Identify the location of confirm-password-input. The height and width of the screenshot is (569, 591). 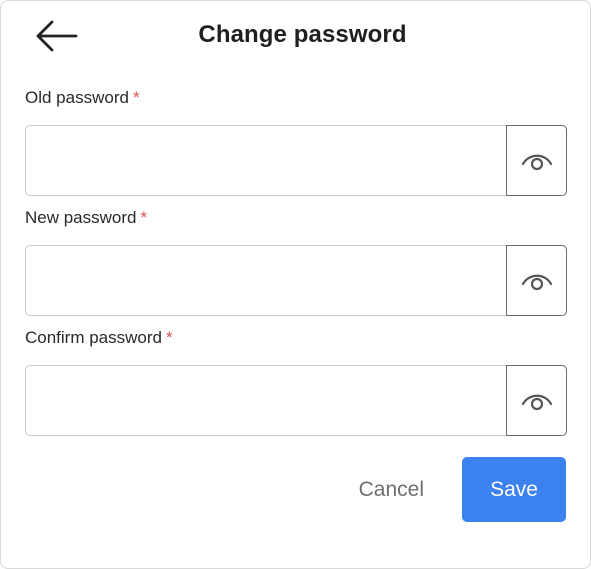
(266, 400).